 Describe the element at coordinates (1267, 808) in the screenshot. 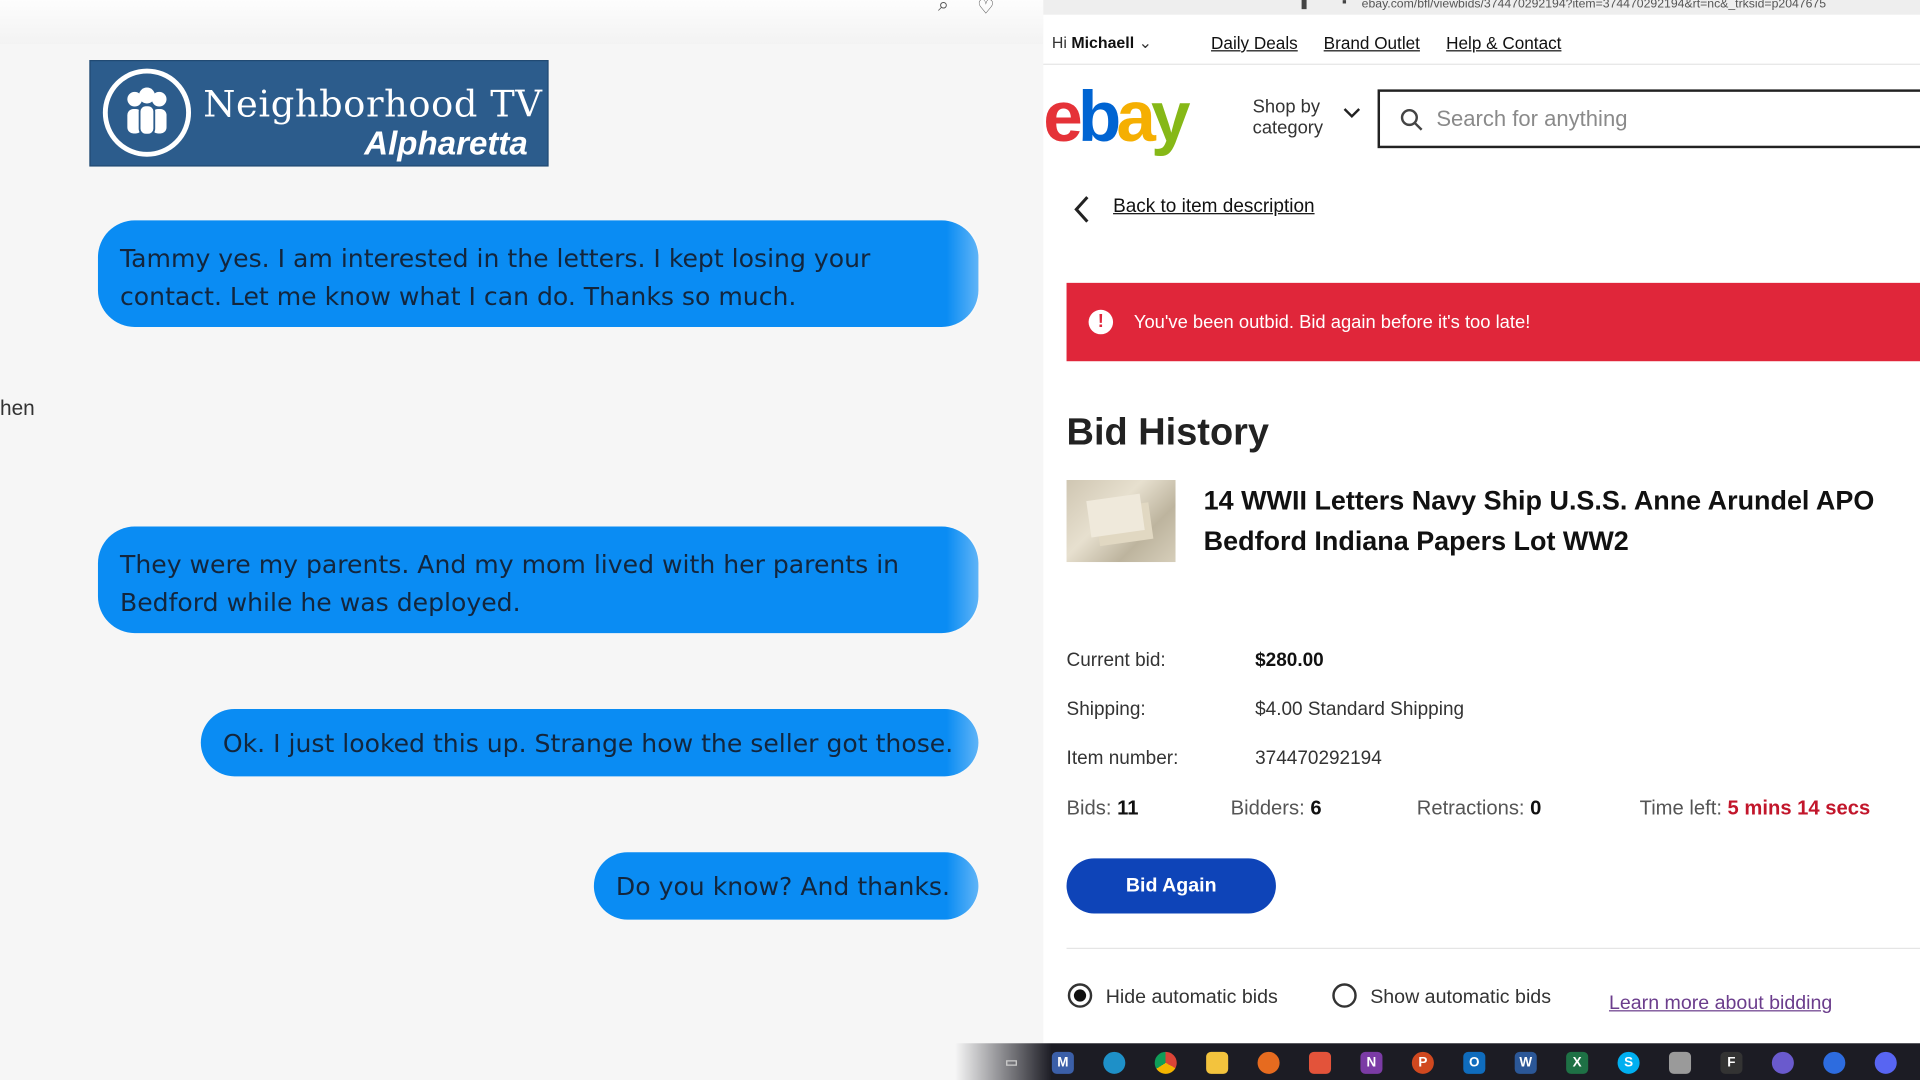

I see `bidders-label: Bidders:` at that location.